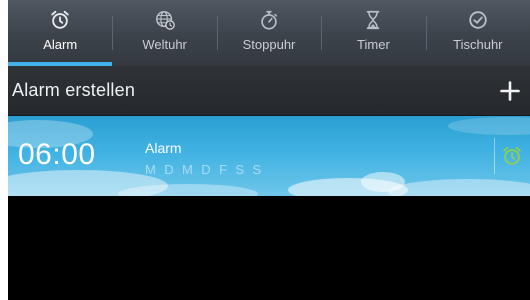 The width and height of the screenshot is (530, 300). Describe the element at coordinates (164, 44) in the screenshot. I see `tab-label: Weltuhr` at that location.